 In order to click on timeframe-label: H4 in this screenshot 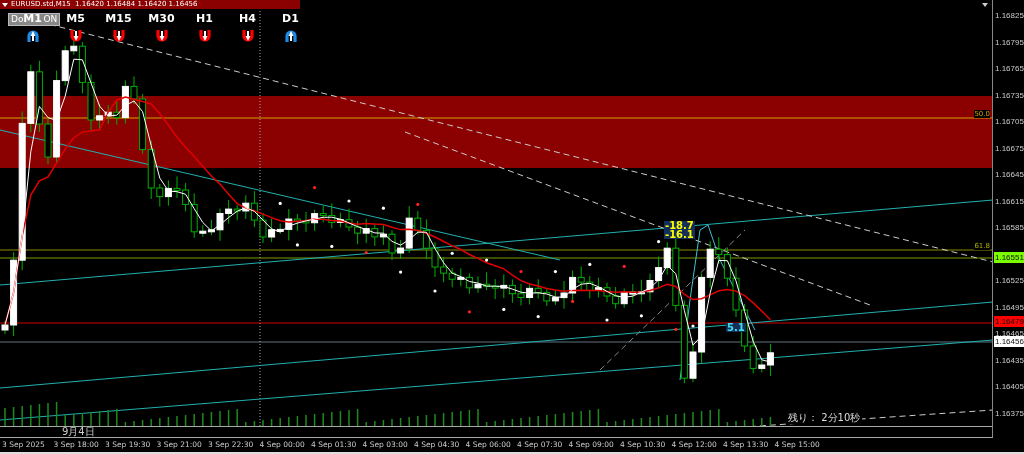, I will do `click(247, 18)`.